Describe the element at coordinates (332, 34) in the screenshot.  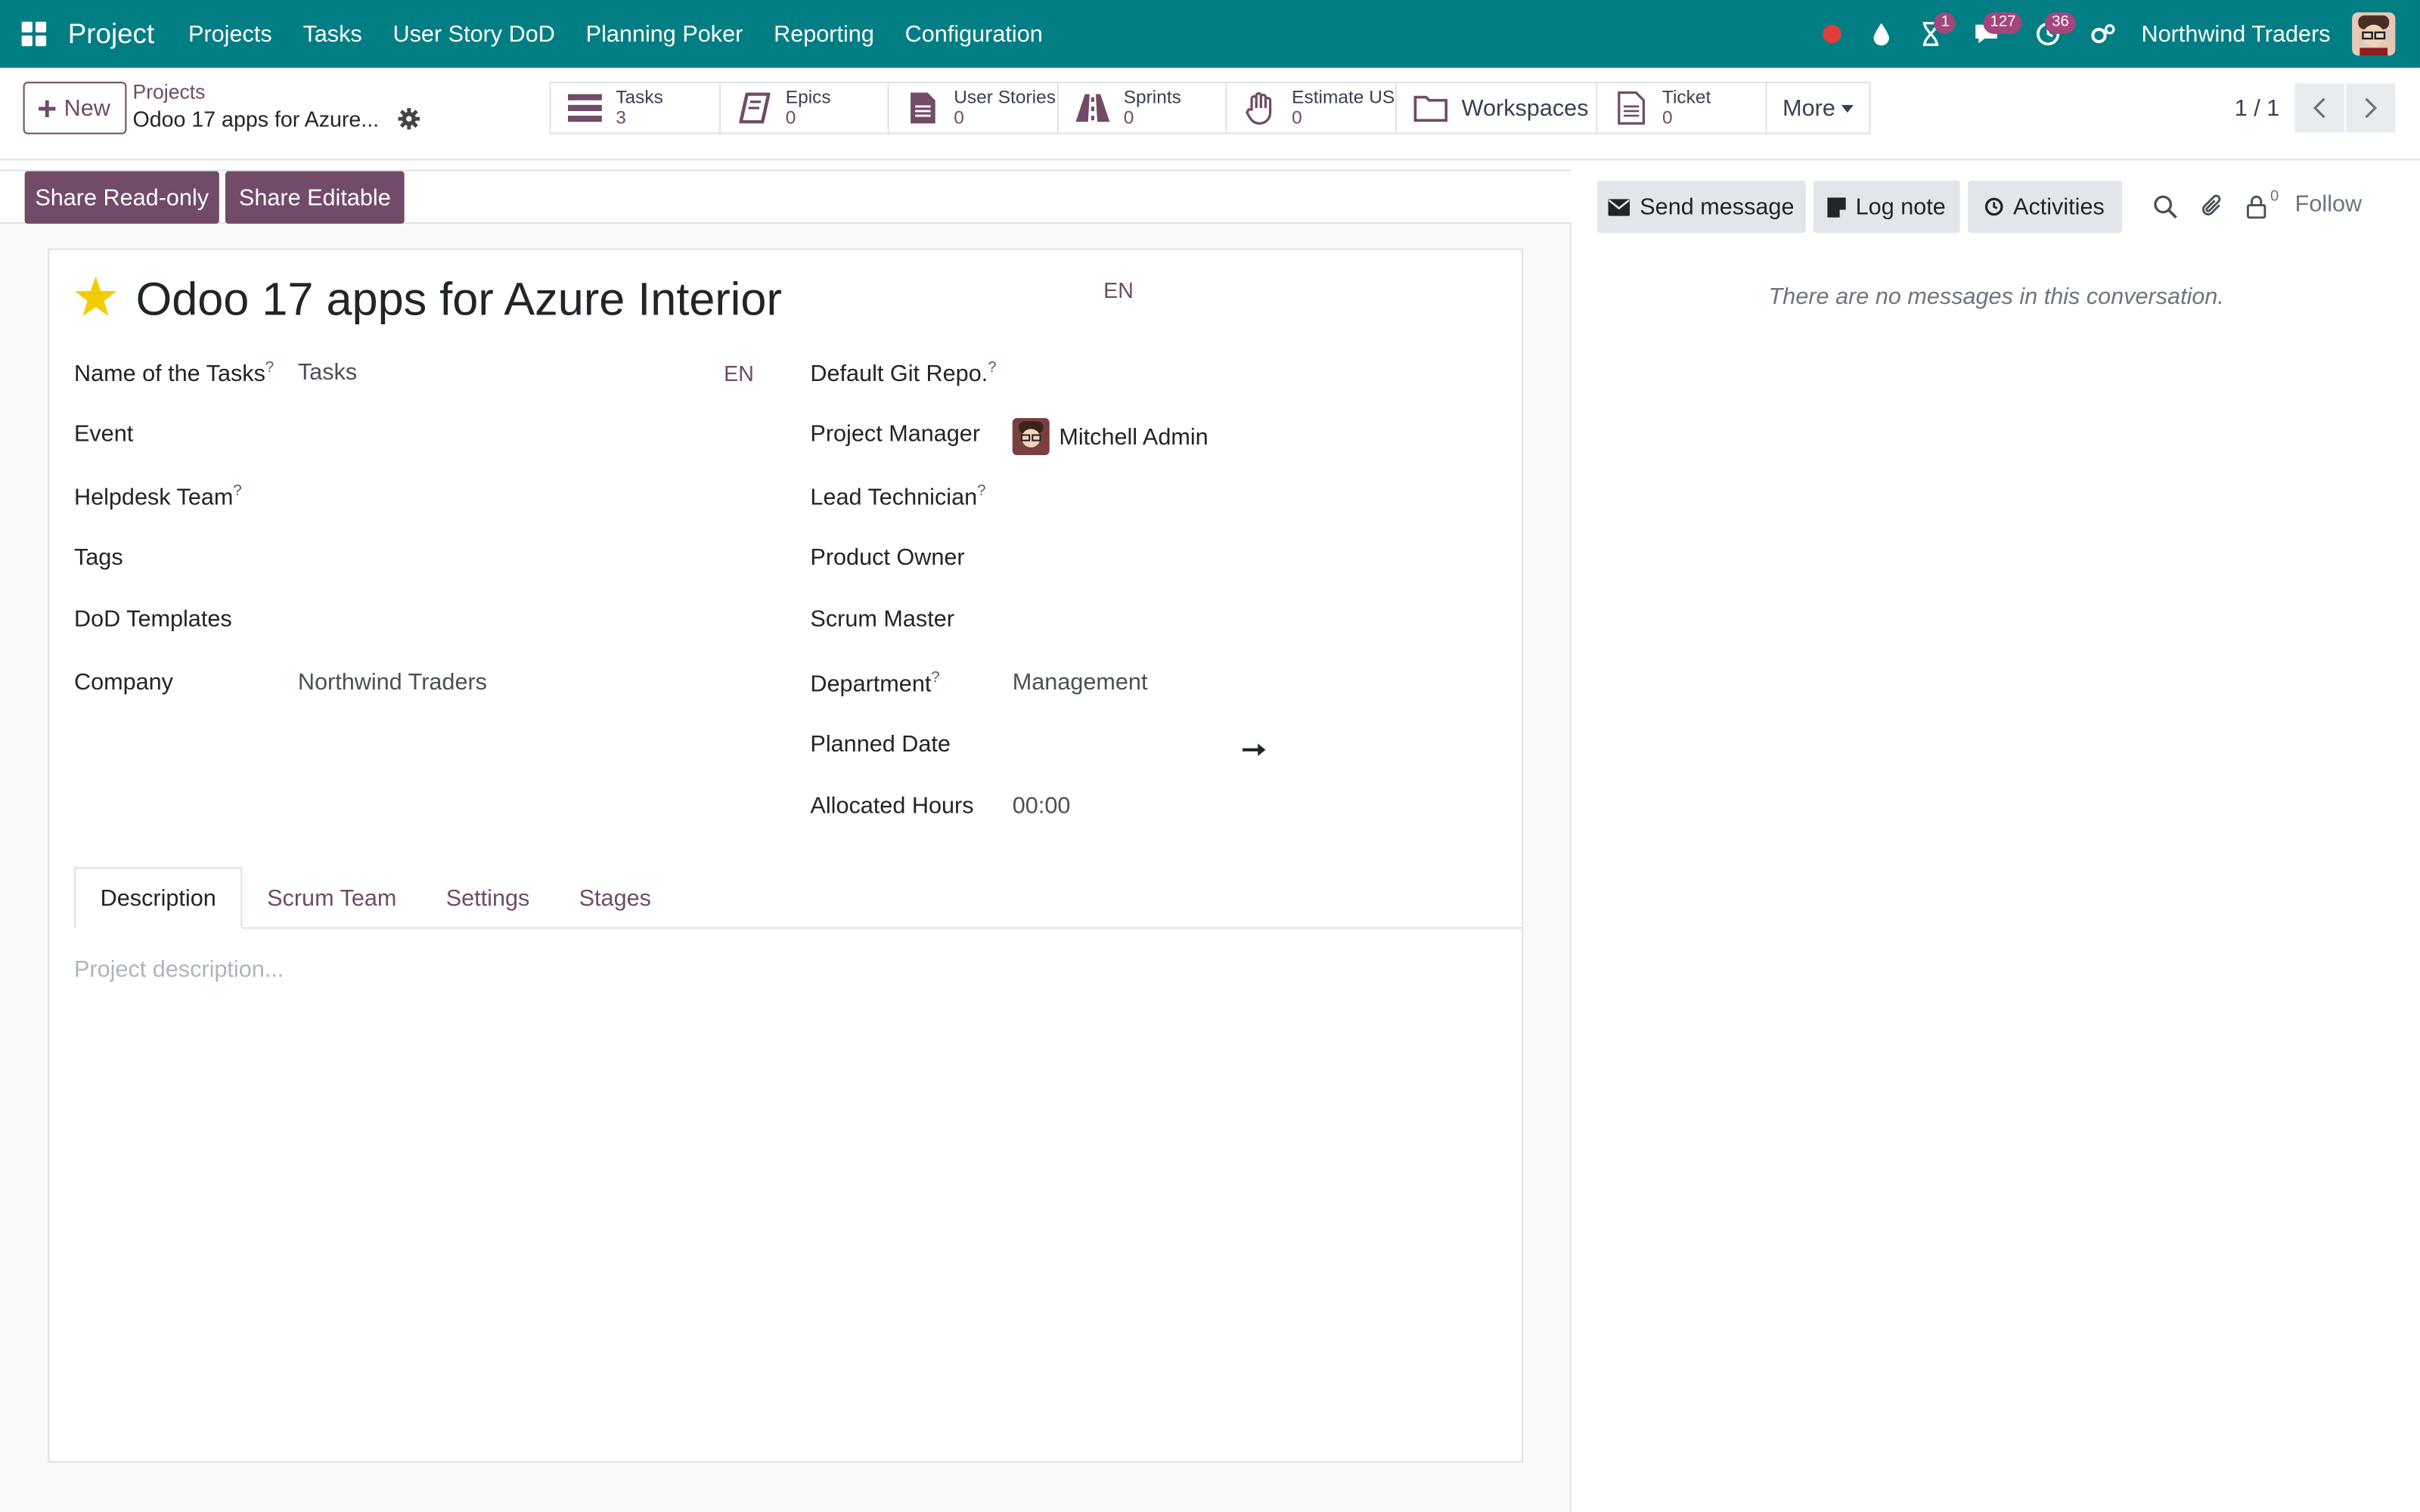
I see `menu-tasks: Tasks` at that location.